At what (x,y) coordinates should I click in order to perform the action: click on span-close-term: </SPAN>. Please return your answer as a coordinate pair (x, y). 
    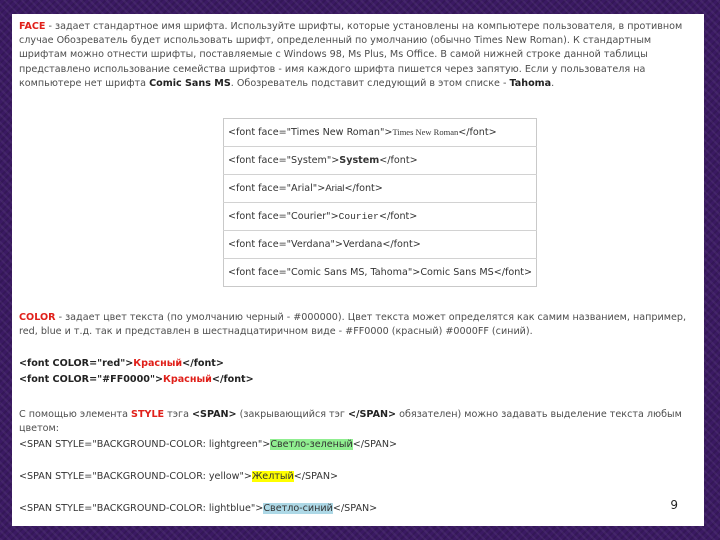
    Looking at the image, I should click on (372, 414).